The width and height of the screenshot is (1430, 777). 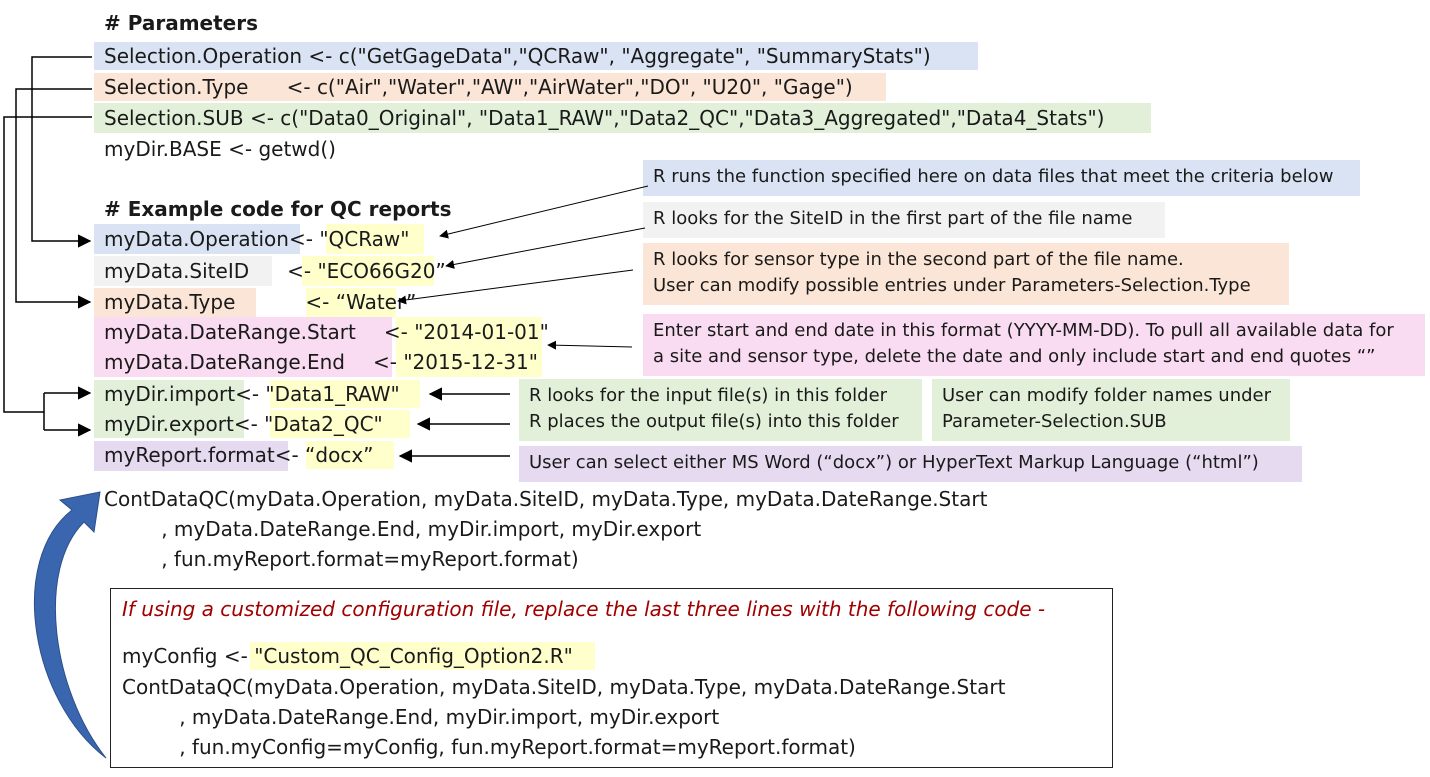 What do you see at coordinates (590, 345) in the screenshot?
I see `arrow-note-dates` at bounding box center [590, 345].